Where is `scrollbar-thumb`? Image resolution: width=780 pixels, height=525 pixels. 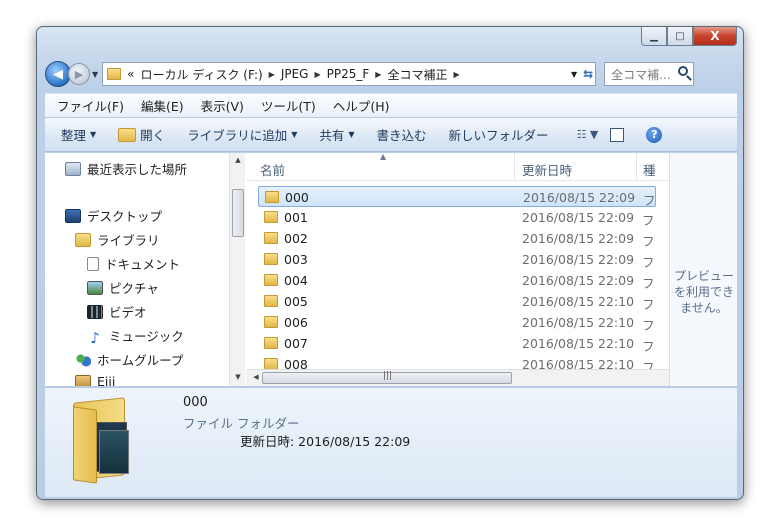 scrollbar-thumb is located at coordinates (238, 213).